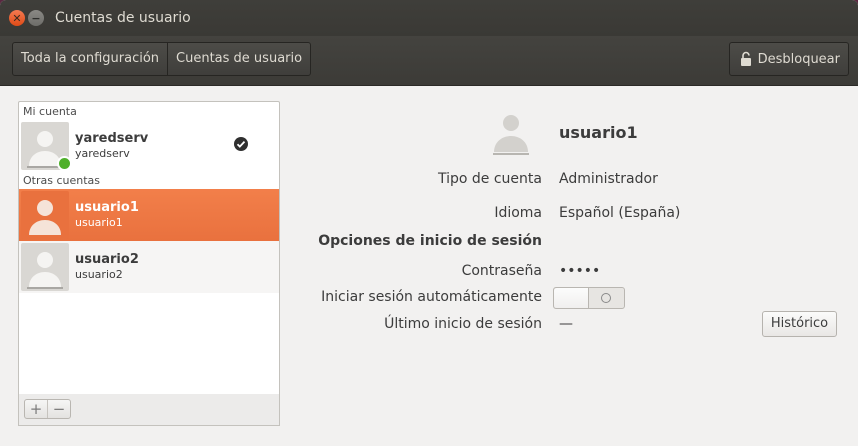 This screenshot has height=446, width=858. Describe the element at coordinates (431, 297) in the screenshot. I see `autologin-label: Iniciar sesión automáticamente` at that location.